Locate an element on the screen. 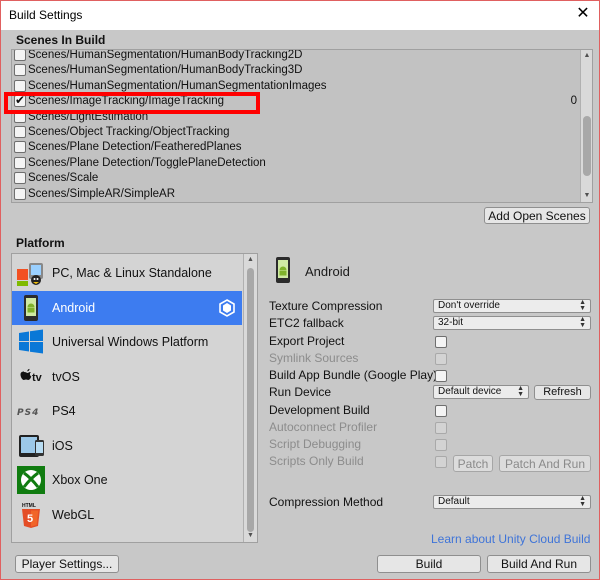 This screenshot has height=580, width=600. development-build-checkbox is located at coordinates (441, 411).